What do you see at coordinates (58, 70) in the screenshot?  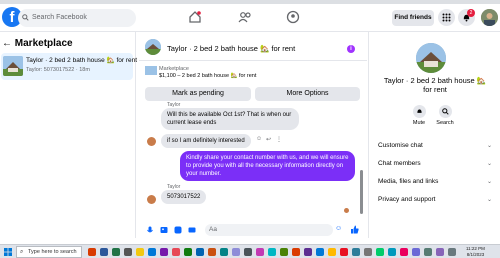 I see `conversation-preview: Taylor: 5073017522 · 18m` at bounding box center [58, 70].